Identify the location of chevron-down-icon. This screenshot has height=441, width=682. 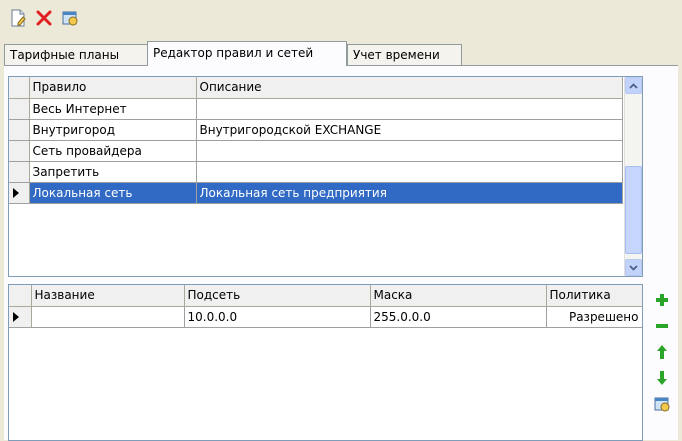
(633, 267).